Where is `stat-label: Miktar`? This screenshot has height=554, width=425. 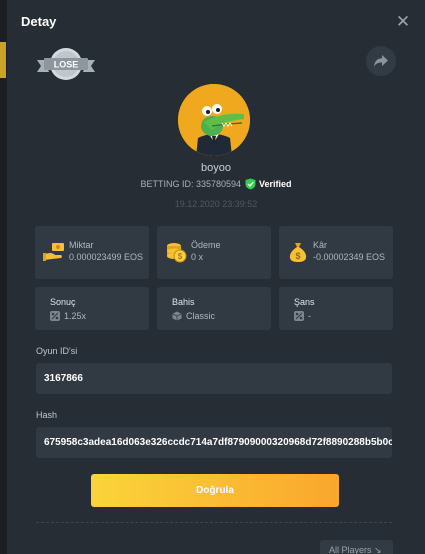
stat-label: Miktar is located at coordinates (81, 245).